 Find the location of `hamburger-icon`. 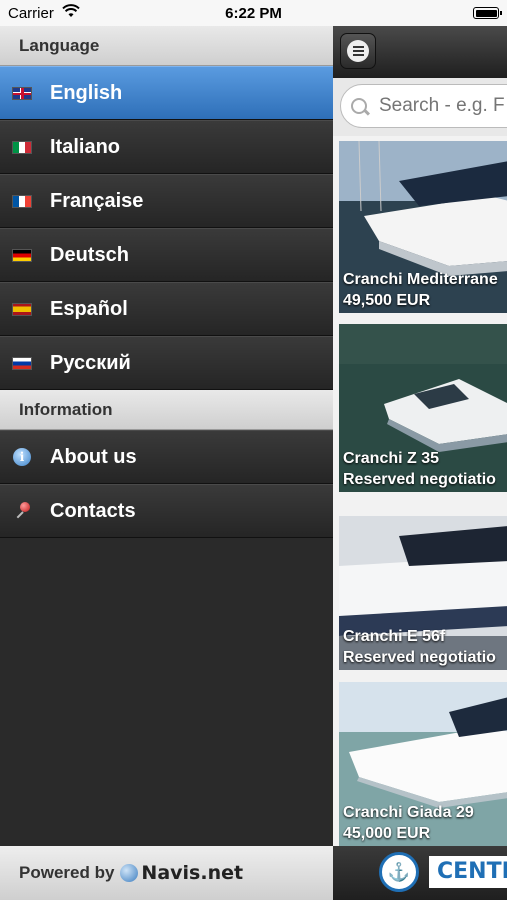

hamburger-icon is located at coordinates (358, 51).